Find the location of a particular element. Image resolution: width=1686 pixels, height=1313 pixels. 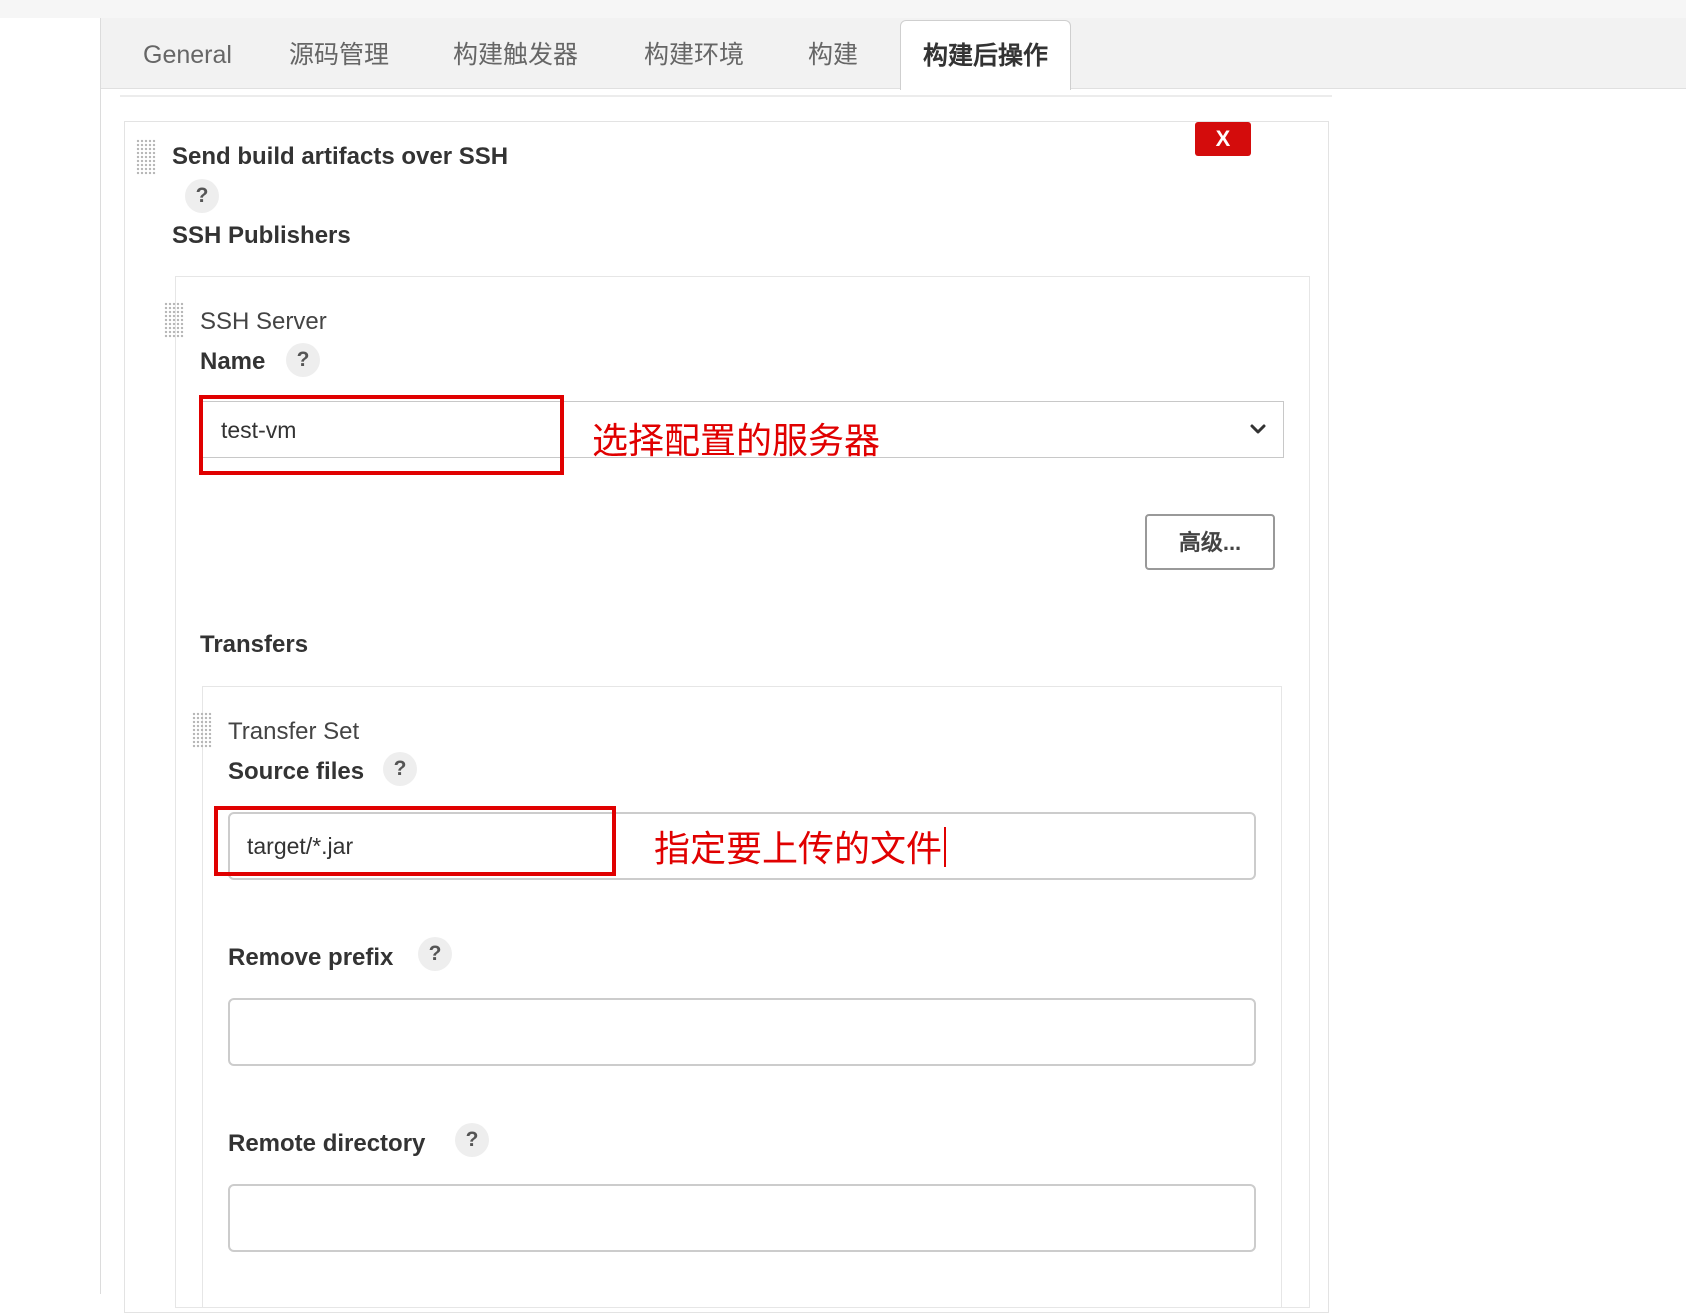

ssh-publishers-label: SSH Publishers is located at coordinates (261, 235).